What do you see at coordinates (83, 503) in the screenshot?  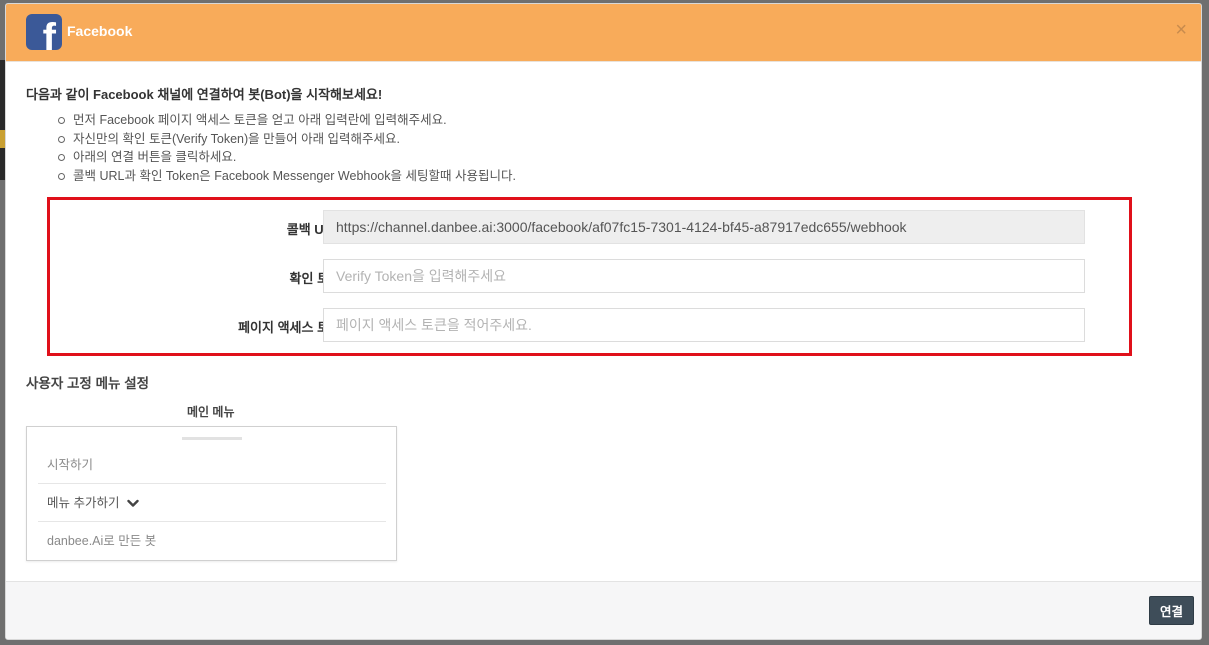 I see `menu-item-label: 메뉴 추가하기` at bounding box center [83, 503].